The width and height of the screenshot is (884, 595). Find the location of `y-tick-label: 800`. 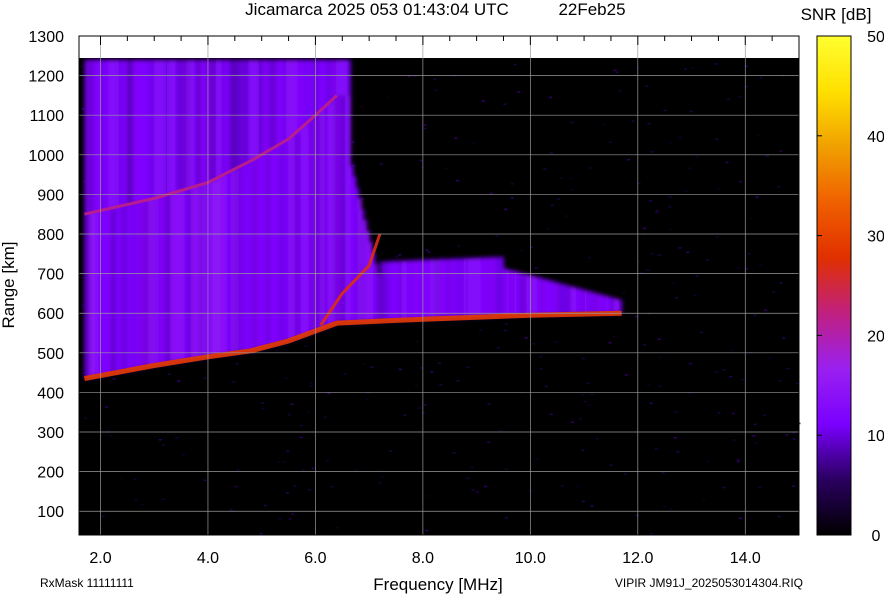

y-tick-label: 800 is located at coordinates (50, 235).